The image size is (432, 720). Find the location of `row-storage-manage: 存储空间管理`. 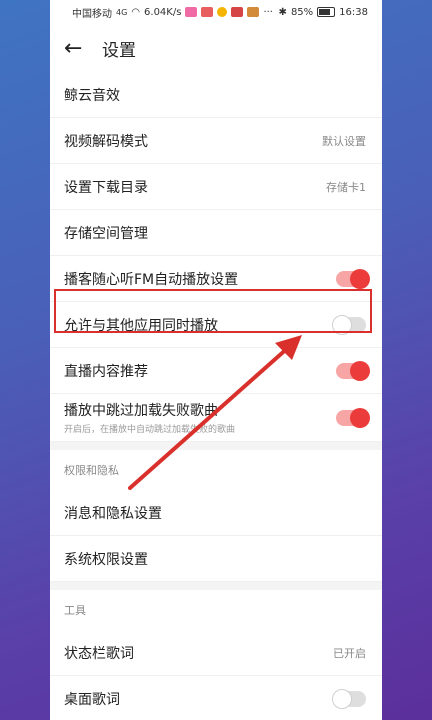

row-storage-manage: 存储空间管理 is located at coordinates (216, 233).